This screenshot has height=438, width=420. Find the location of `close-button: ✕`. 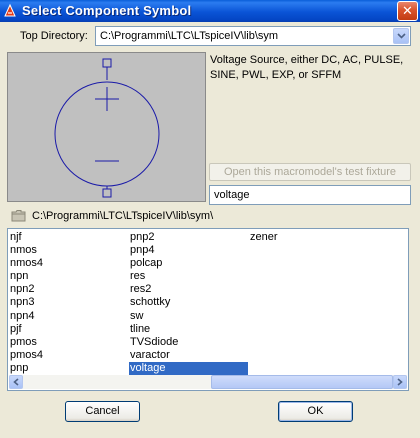

close-button: ✕ is located at coordinates (407, 11).